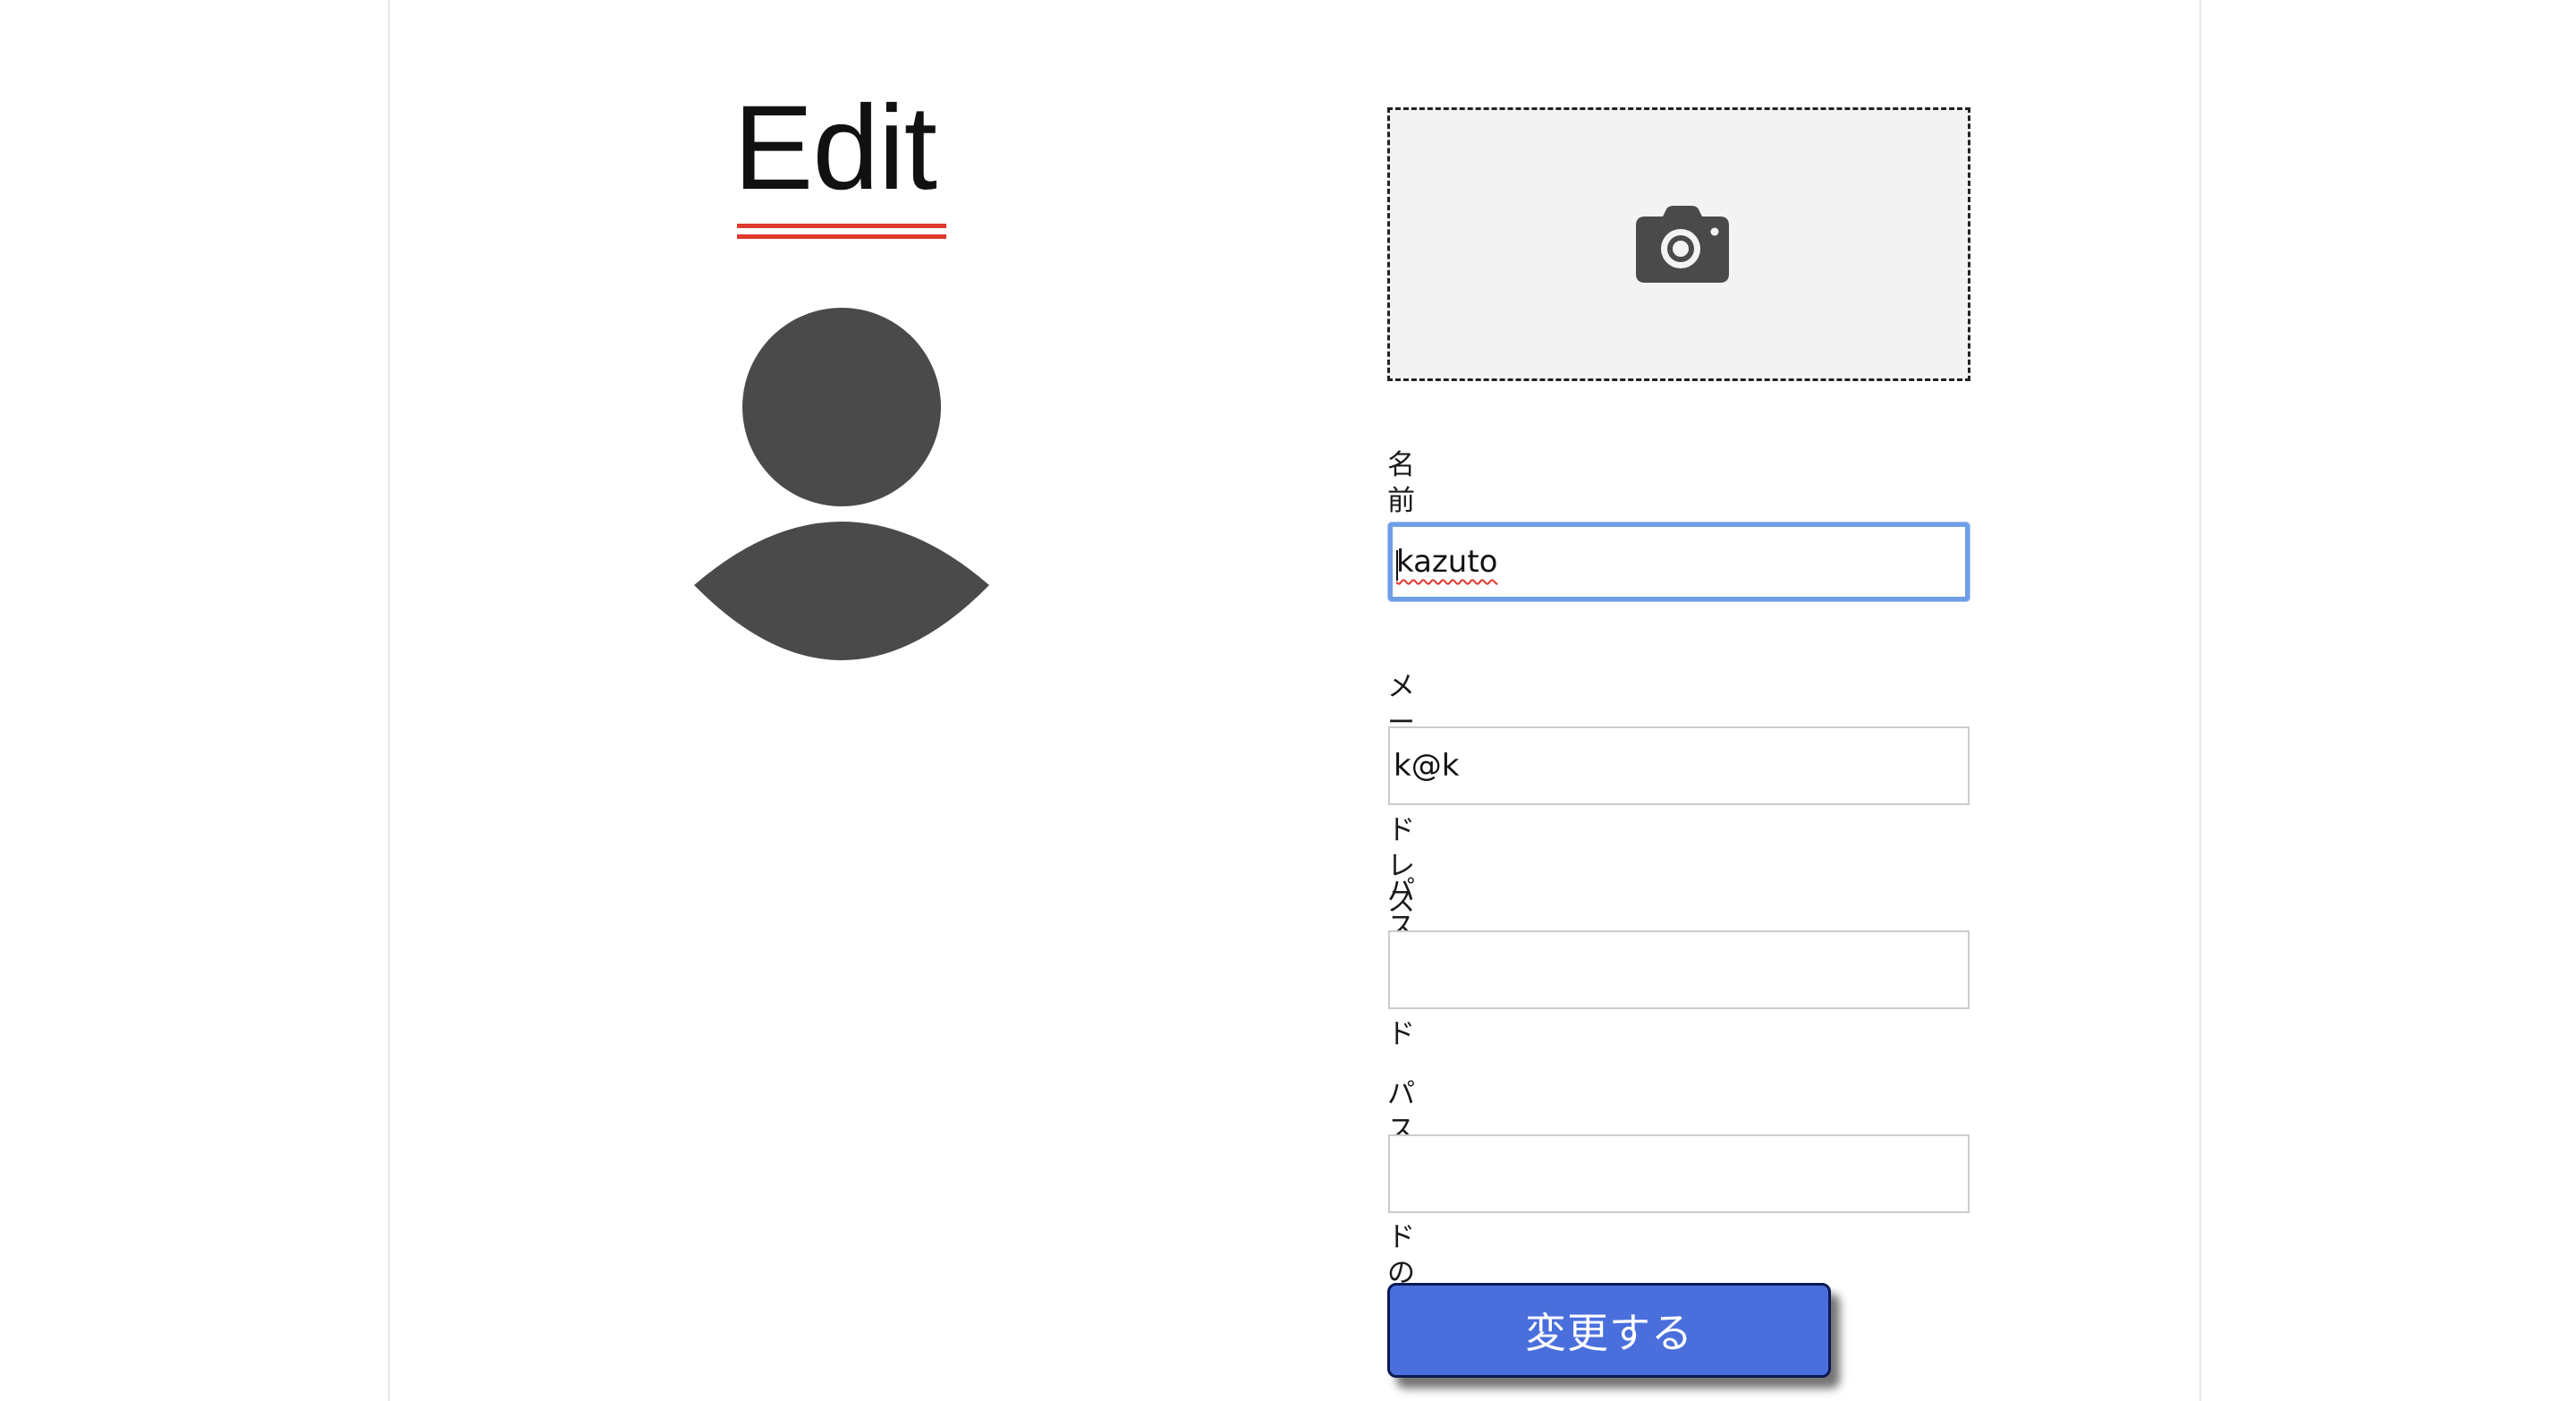 Image resolution: width=2576 pixels, height=1401 pixels. Describe the element at coordinates (841, 233) in the screenshot. I see `title-underline` at that location.